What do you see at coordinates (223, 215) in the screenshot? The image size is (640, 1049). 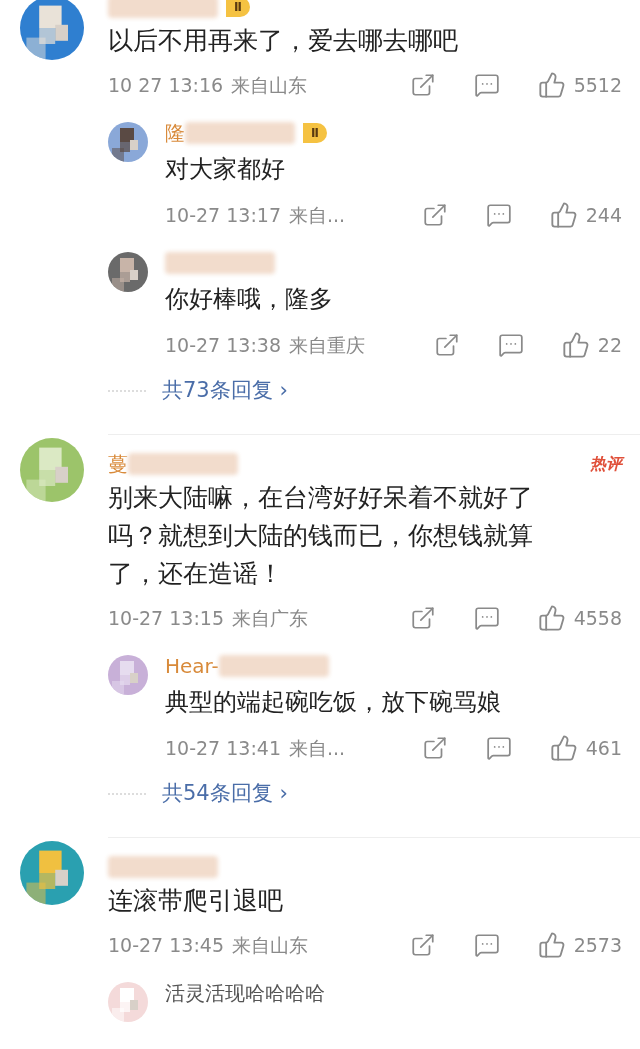 I see `comment-time: 10-27 13:17` at bounding box center [223, 215].